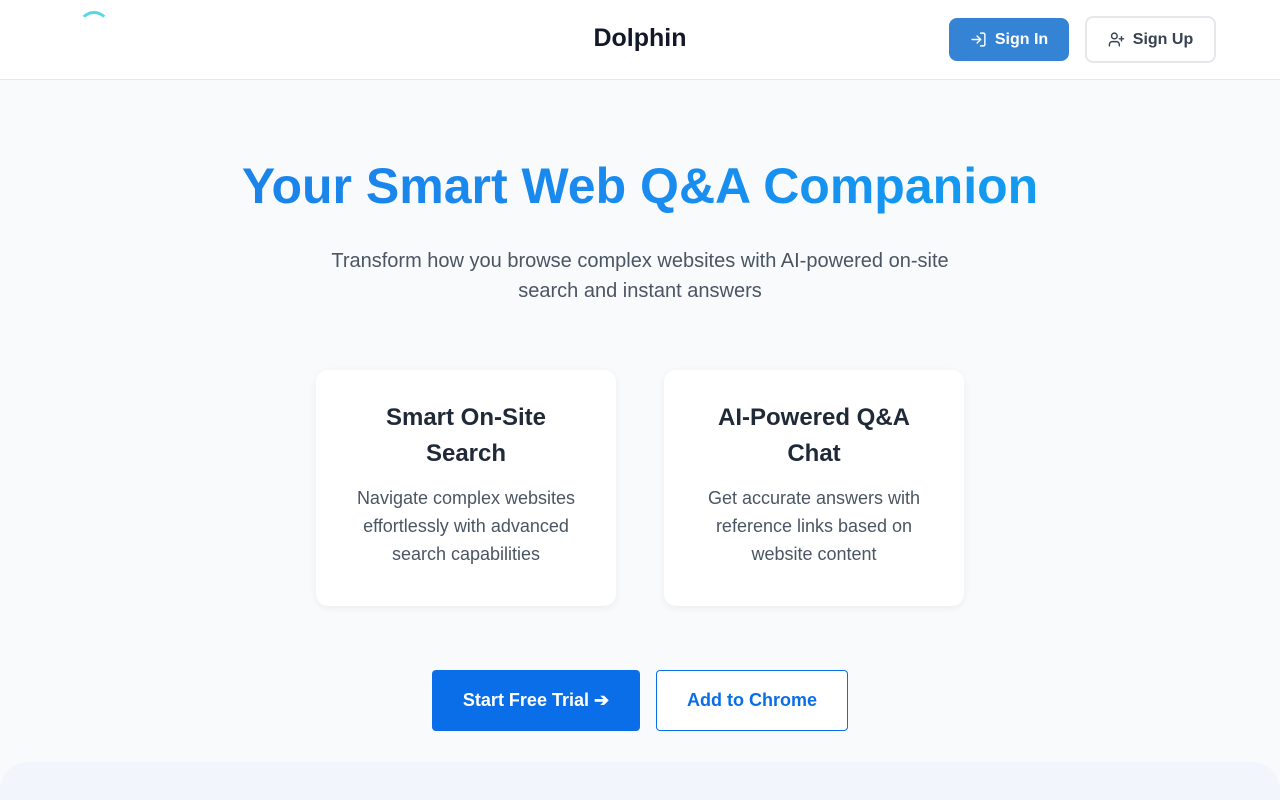 The width and height of the screenshot is (1280, 800). I want to click on add-to-chrome-button: Add to Chrome, so click(752, 700).